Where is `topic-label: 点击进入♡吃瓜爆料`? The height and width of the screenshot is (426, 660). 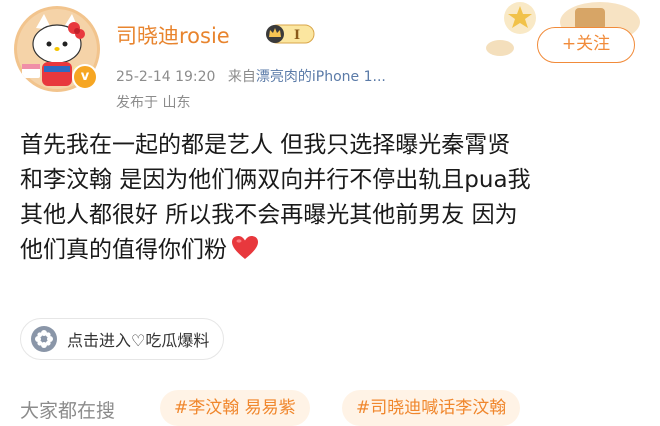
topic-label: 点击进入♡吃瓜爆料 is located at coordinates (138, 340).